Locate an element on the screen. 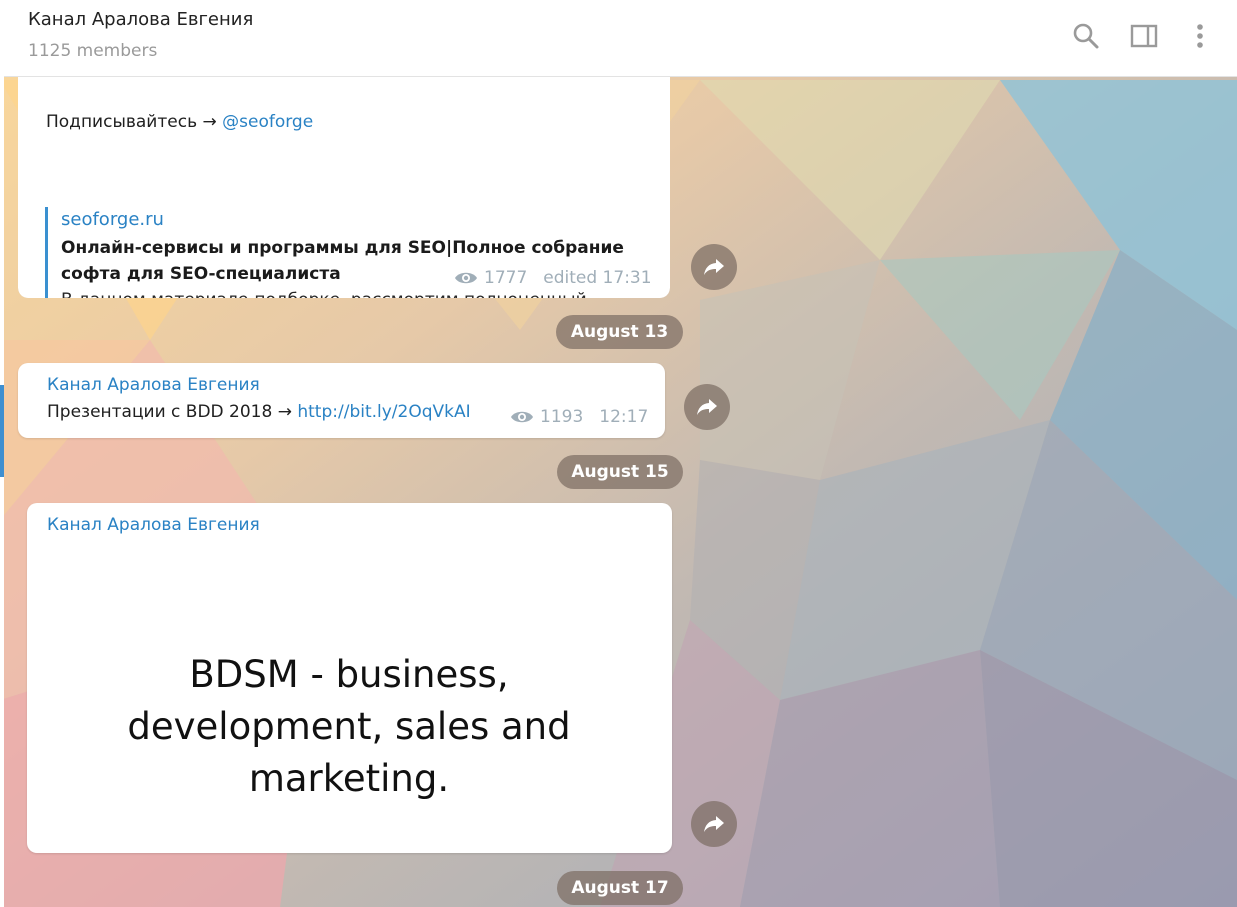 This screenshot has height=907, width=1237. chat-header: Канал Аралова Евгения 1125 members is located at coordinates (620, 38).